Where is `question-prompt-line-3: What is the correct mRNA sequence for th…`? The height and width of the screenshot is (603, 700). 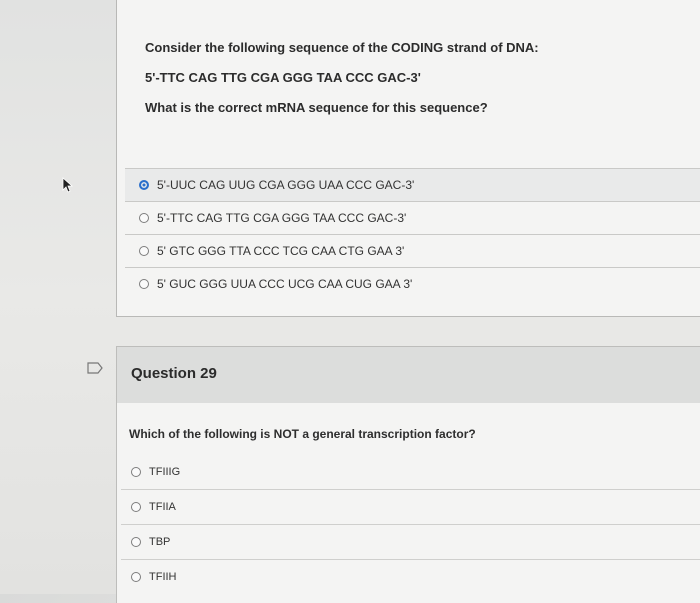 question-prompt-line-3: What is the correct mRNA sequence for th… is located at coordinates (316, 107).